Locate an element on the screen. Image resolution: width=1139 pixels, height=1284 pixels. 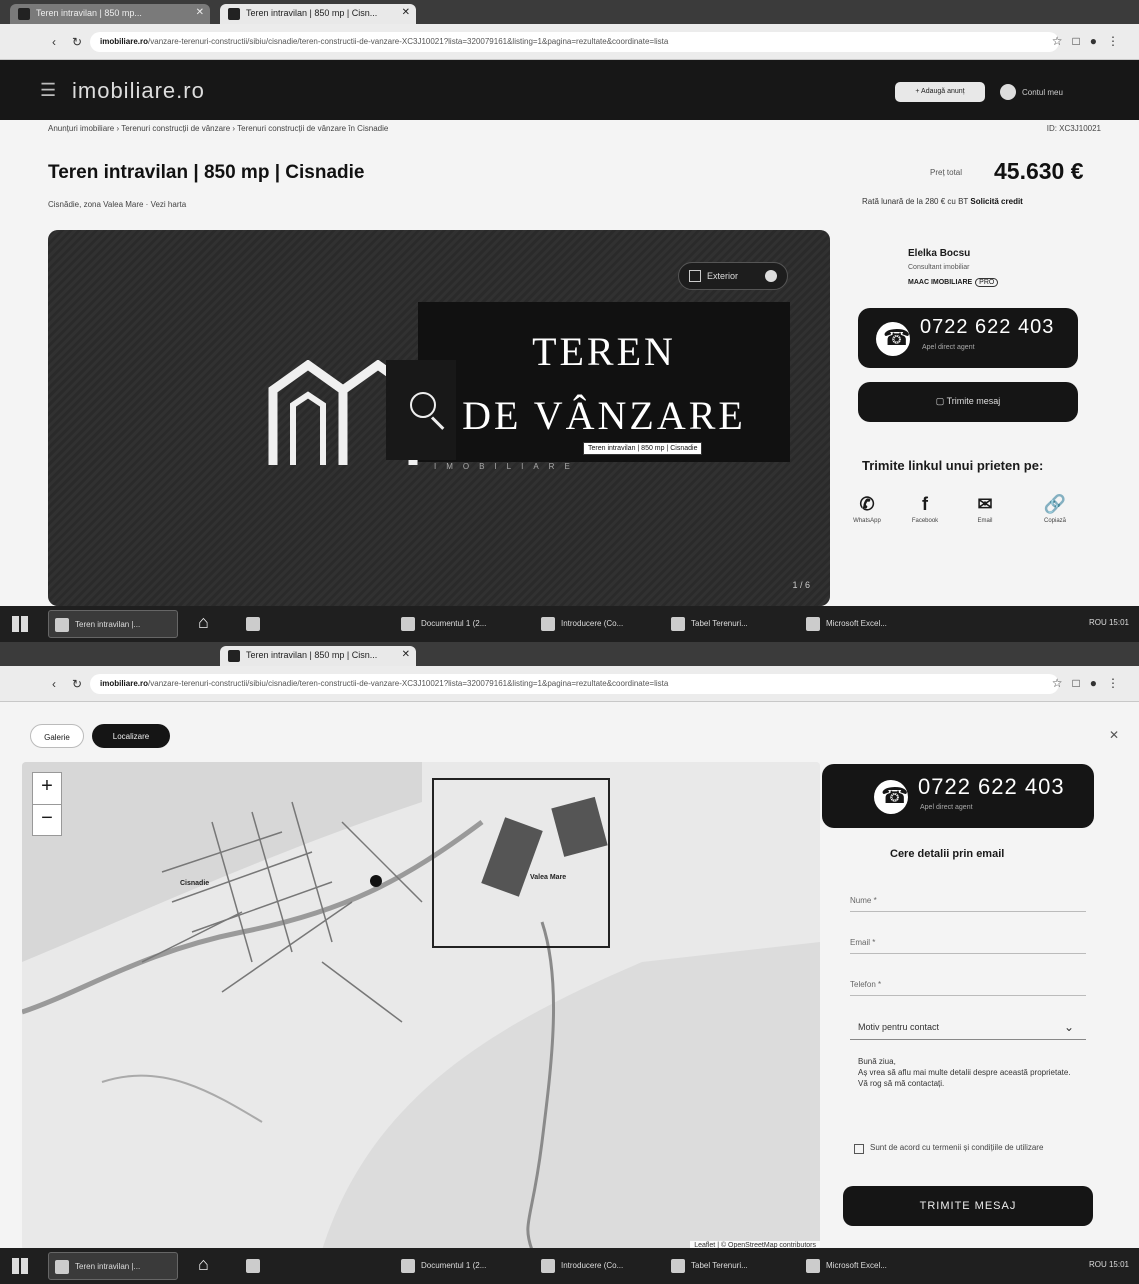
browser-icon is located at coordinates (62, 625).